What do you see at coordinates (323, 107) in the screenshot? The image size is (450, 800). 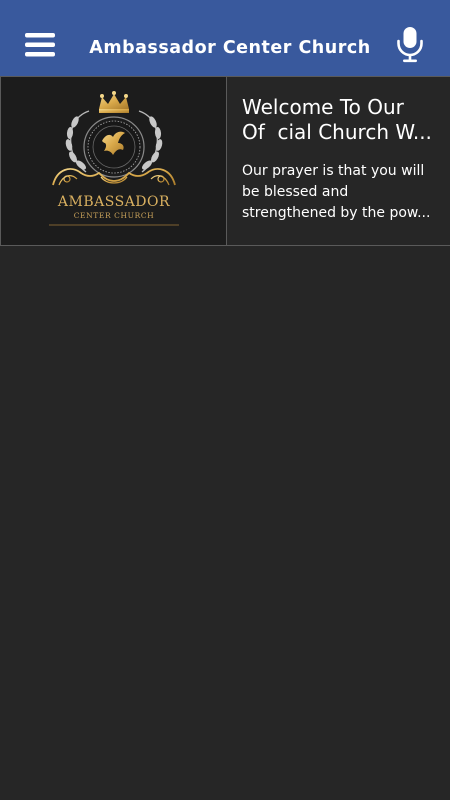 I see `feed-item-heading-line1: Welcome To Our` at bounding box center [323, 107].